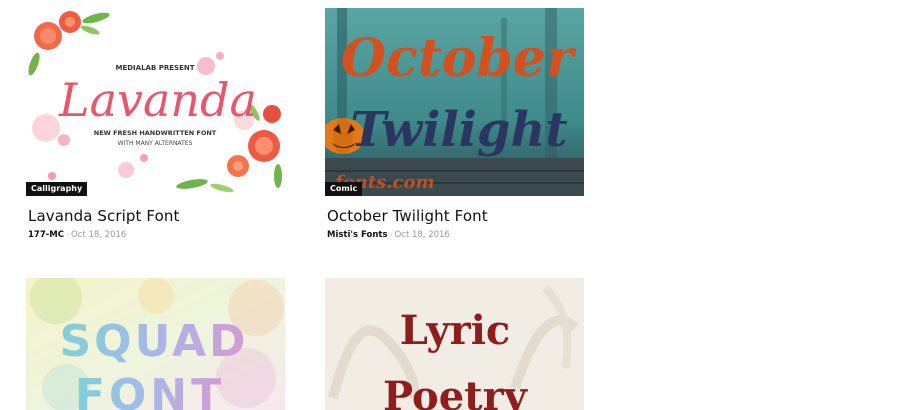 This screenshot has width=899, height=410. I want to click on author-link: Misti's Fonts, so click(357, 235).